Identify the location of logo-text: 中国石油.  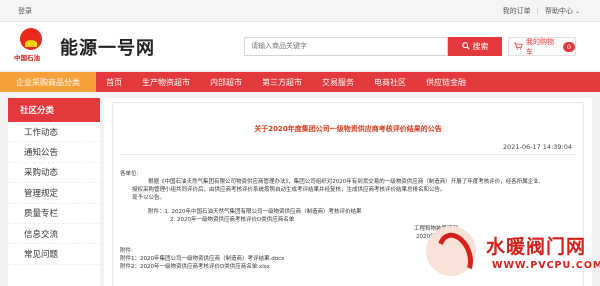
(27, 58).